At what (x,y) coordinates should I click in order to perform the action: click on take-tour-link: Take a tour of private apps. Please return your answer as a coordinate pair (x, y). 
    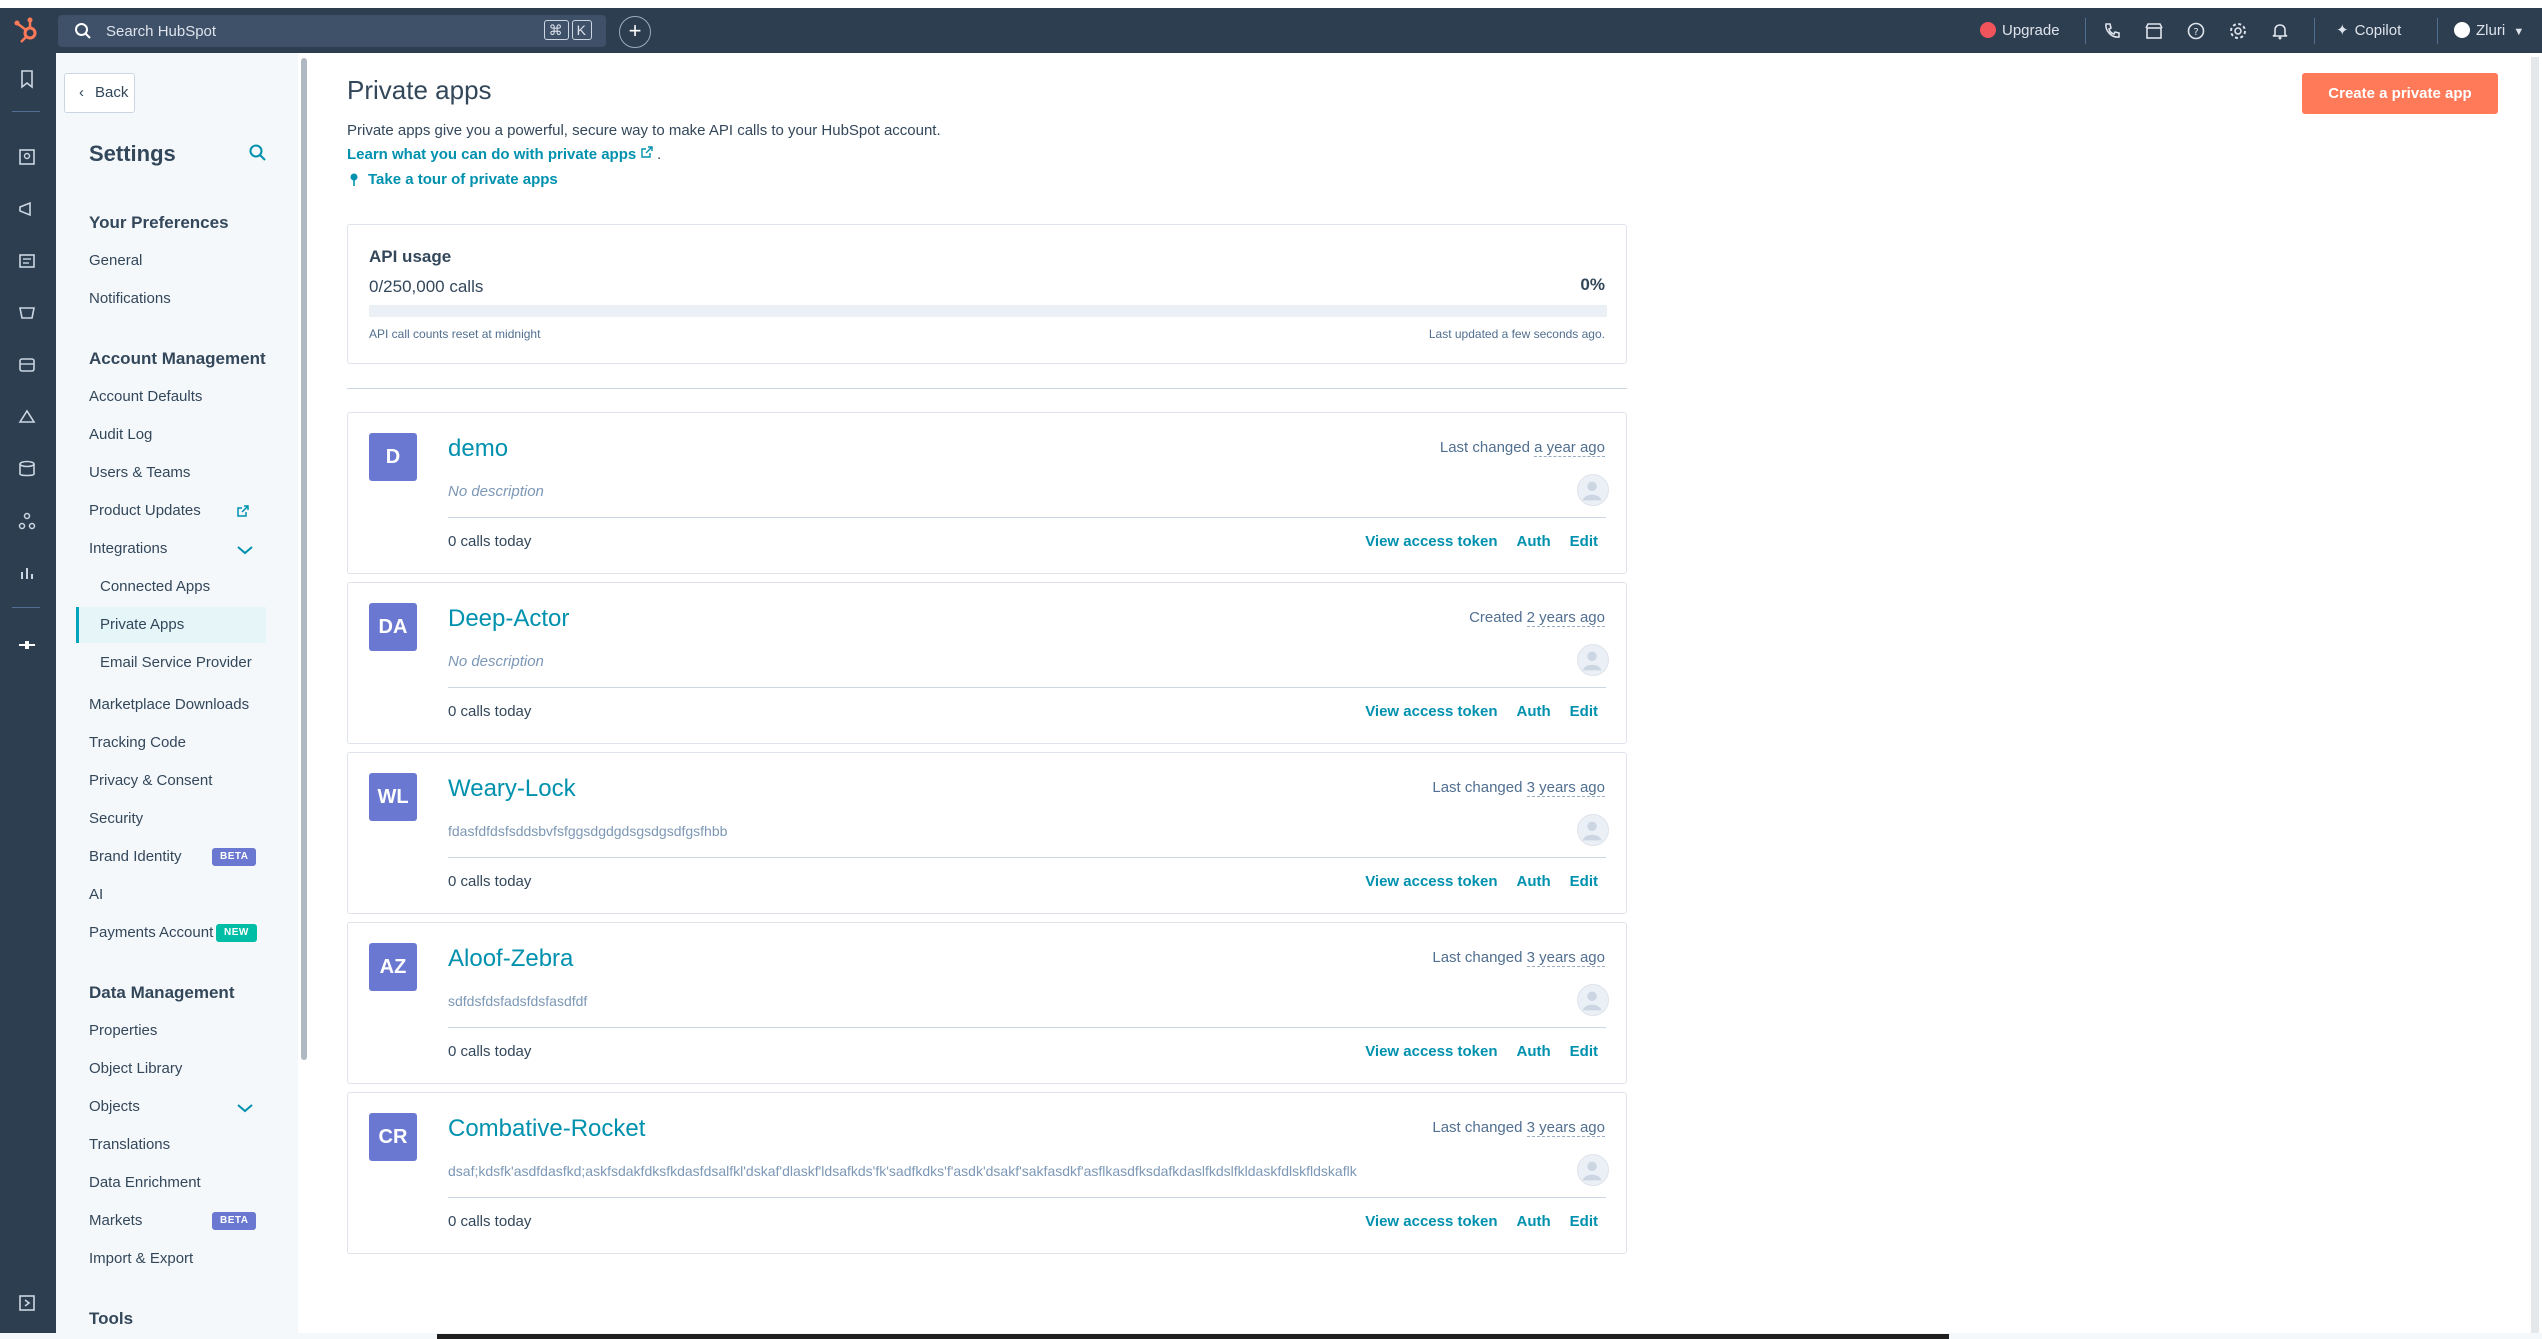
    Looking at the image, I should click on (463, 179).